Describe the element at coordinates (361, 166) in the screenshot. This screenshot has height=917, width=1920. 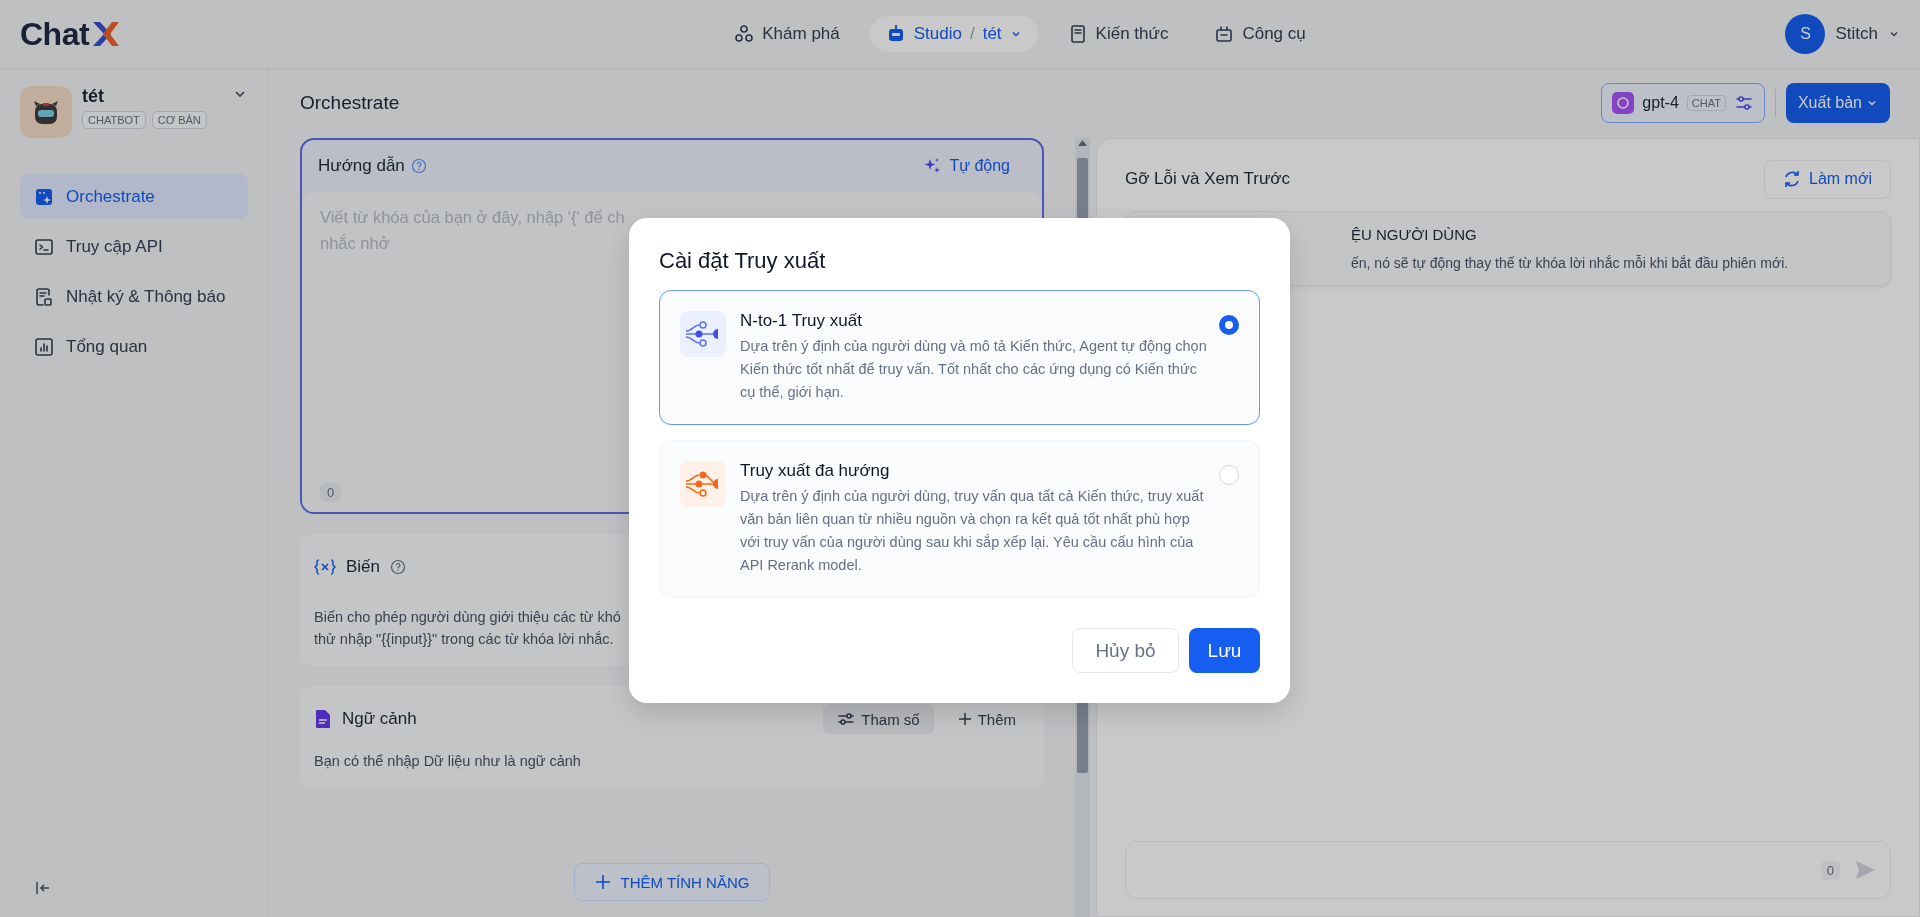
I see `card-title: Hướng dẫn` at that location.